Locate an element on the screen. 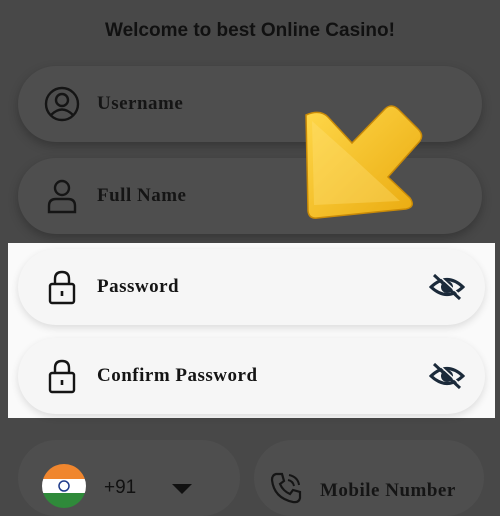 Image resolution: width=500 pixels, height=516 pixels. password-label: Password is located at coordinates (138, 286).